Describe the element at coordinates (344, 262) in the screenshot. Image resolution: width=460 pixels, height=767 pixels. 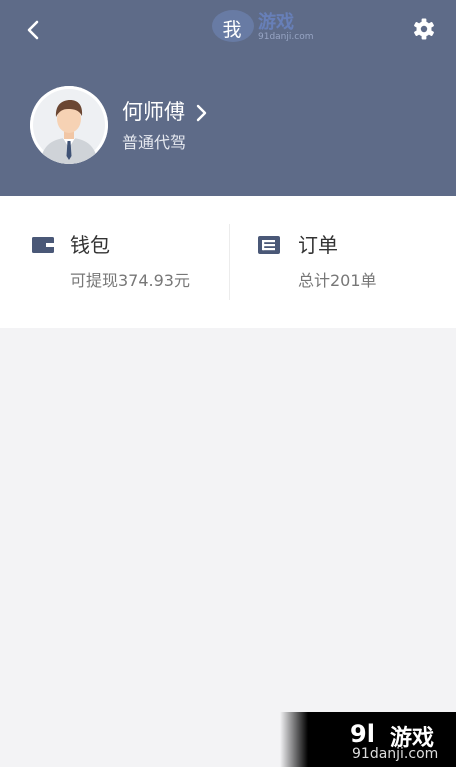
I see `orders-card: 订单 总计201单` at that location.